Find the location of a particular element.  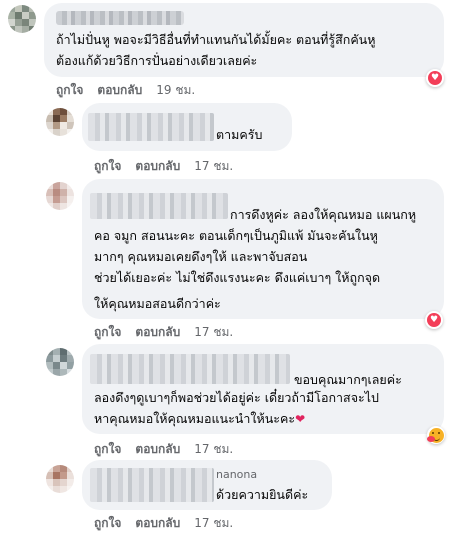

care-reaction-icon is located at coordinates (435, 435).